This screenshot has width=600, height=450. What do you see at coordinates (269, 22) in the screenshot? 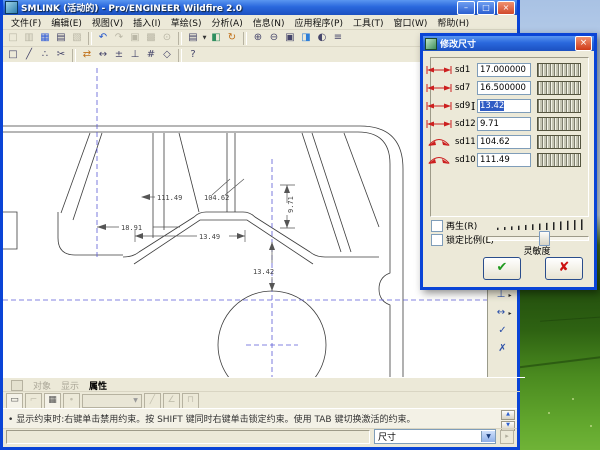
I see `menu-info: 信息(N)` at bounding box center [269, 22].